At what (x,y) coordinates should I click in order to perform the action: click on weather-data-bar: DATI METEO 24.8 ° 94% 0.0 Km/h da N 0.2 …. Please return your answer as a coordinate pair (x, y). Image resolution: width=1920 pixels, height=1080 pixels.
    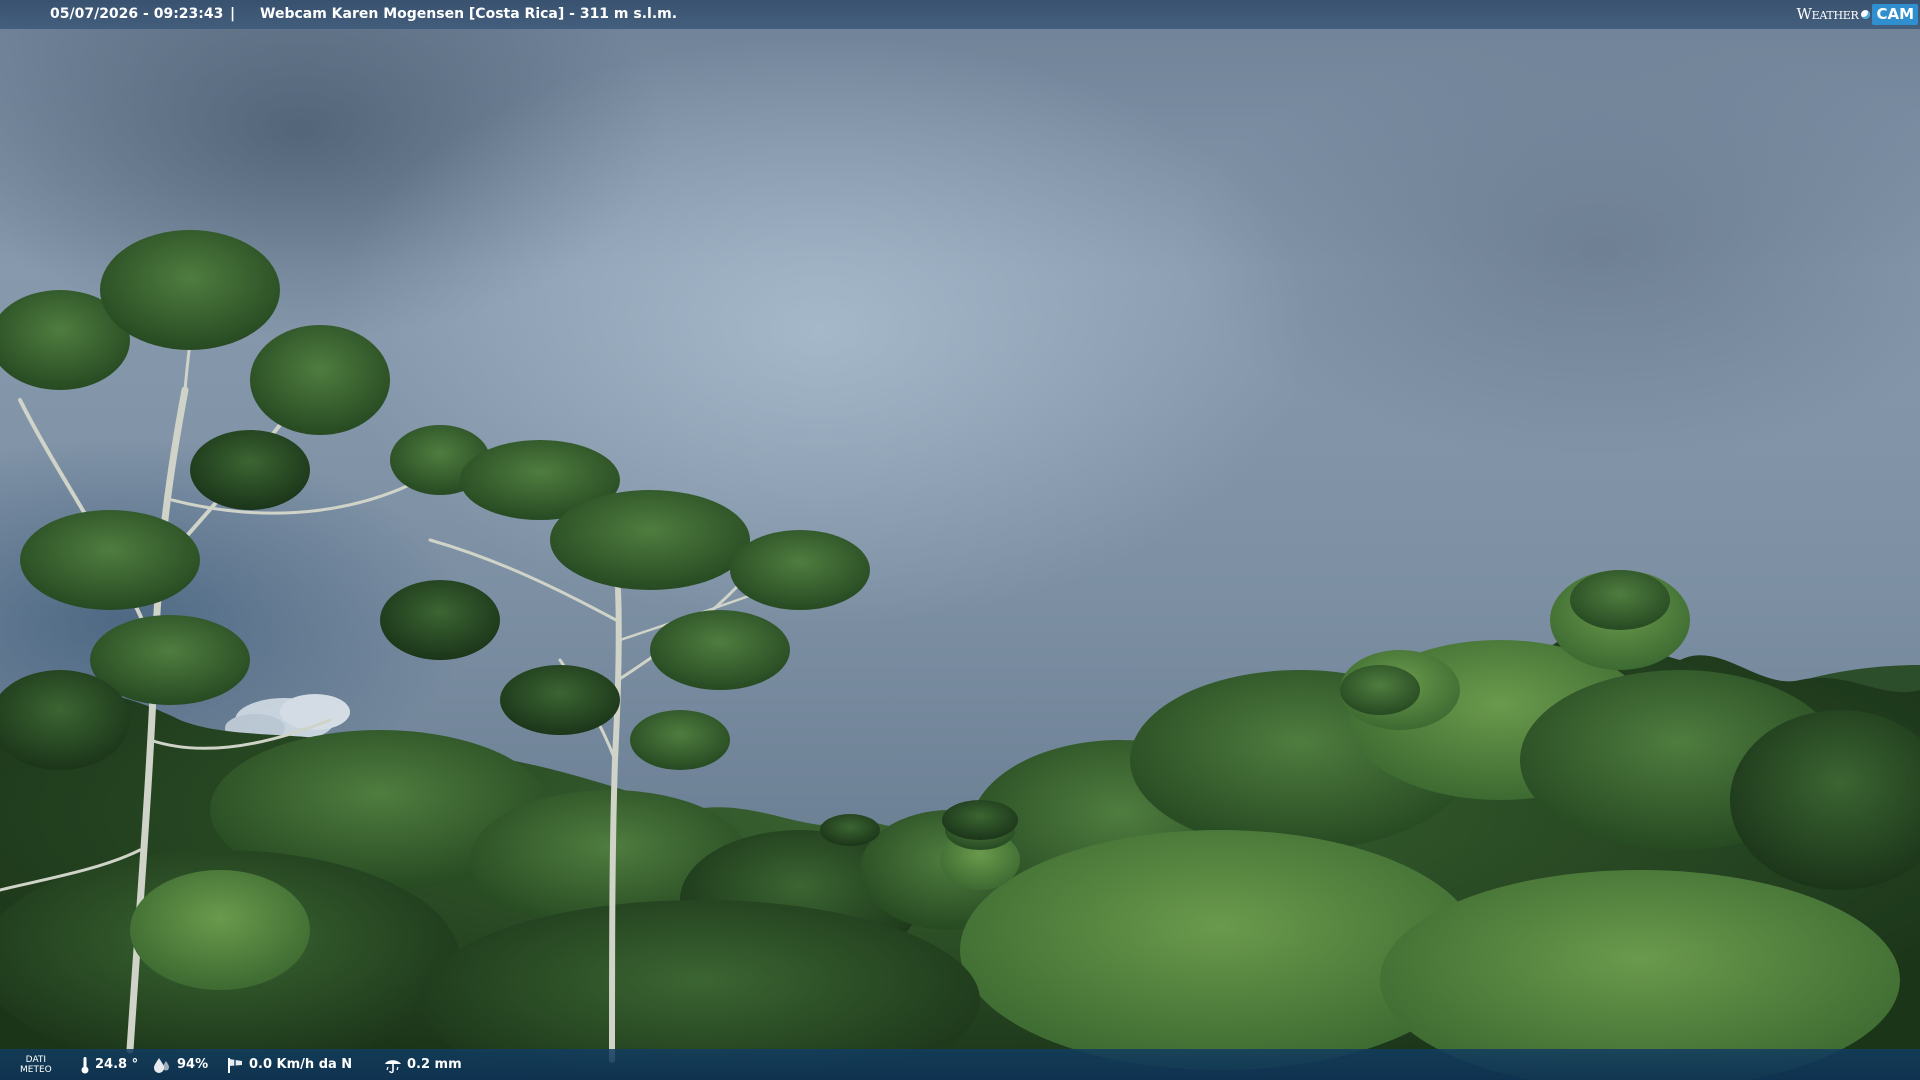
    Looking at the image, I should click on (960, 1064).